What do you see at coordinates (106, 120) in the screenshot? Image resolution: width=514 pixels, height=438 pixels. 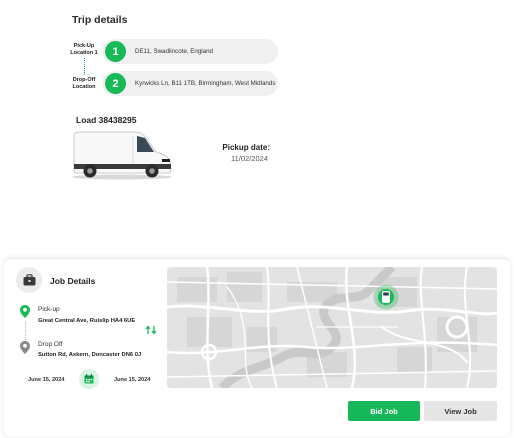 I see `load-number: Load 38438295` at bounding box center [106, 120].